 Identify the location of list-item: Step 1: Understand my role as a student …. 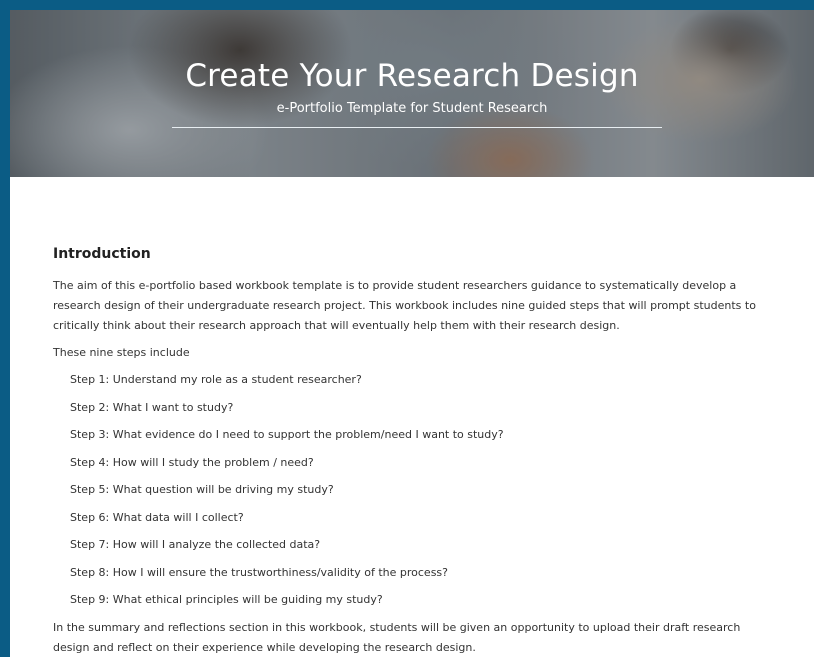
(216, 379).